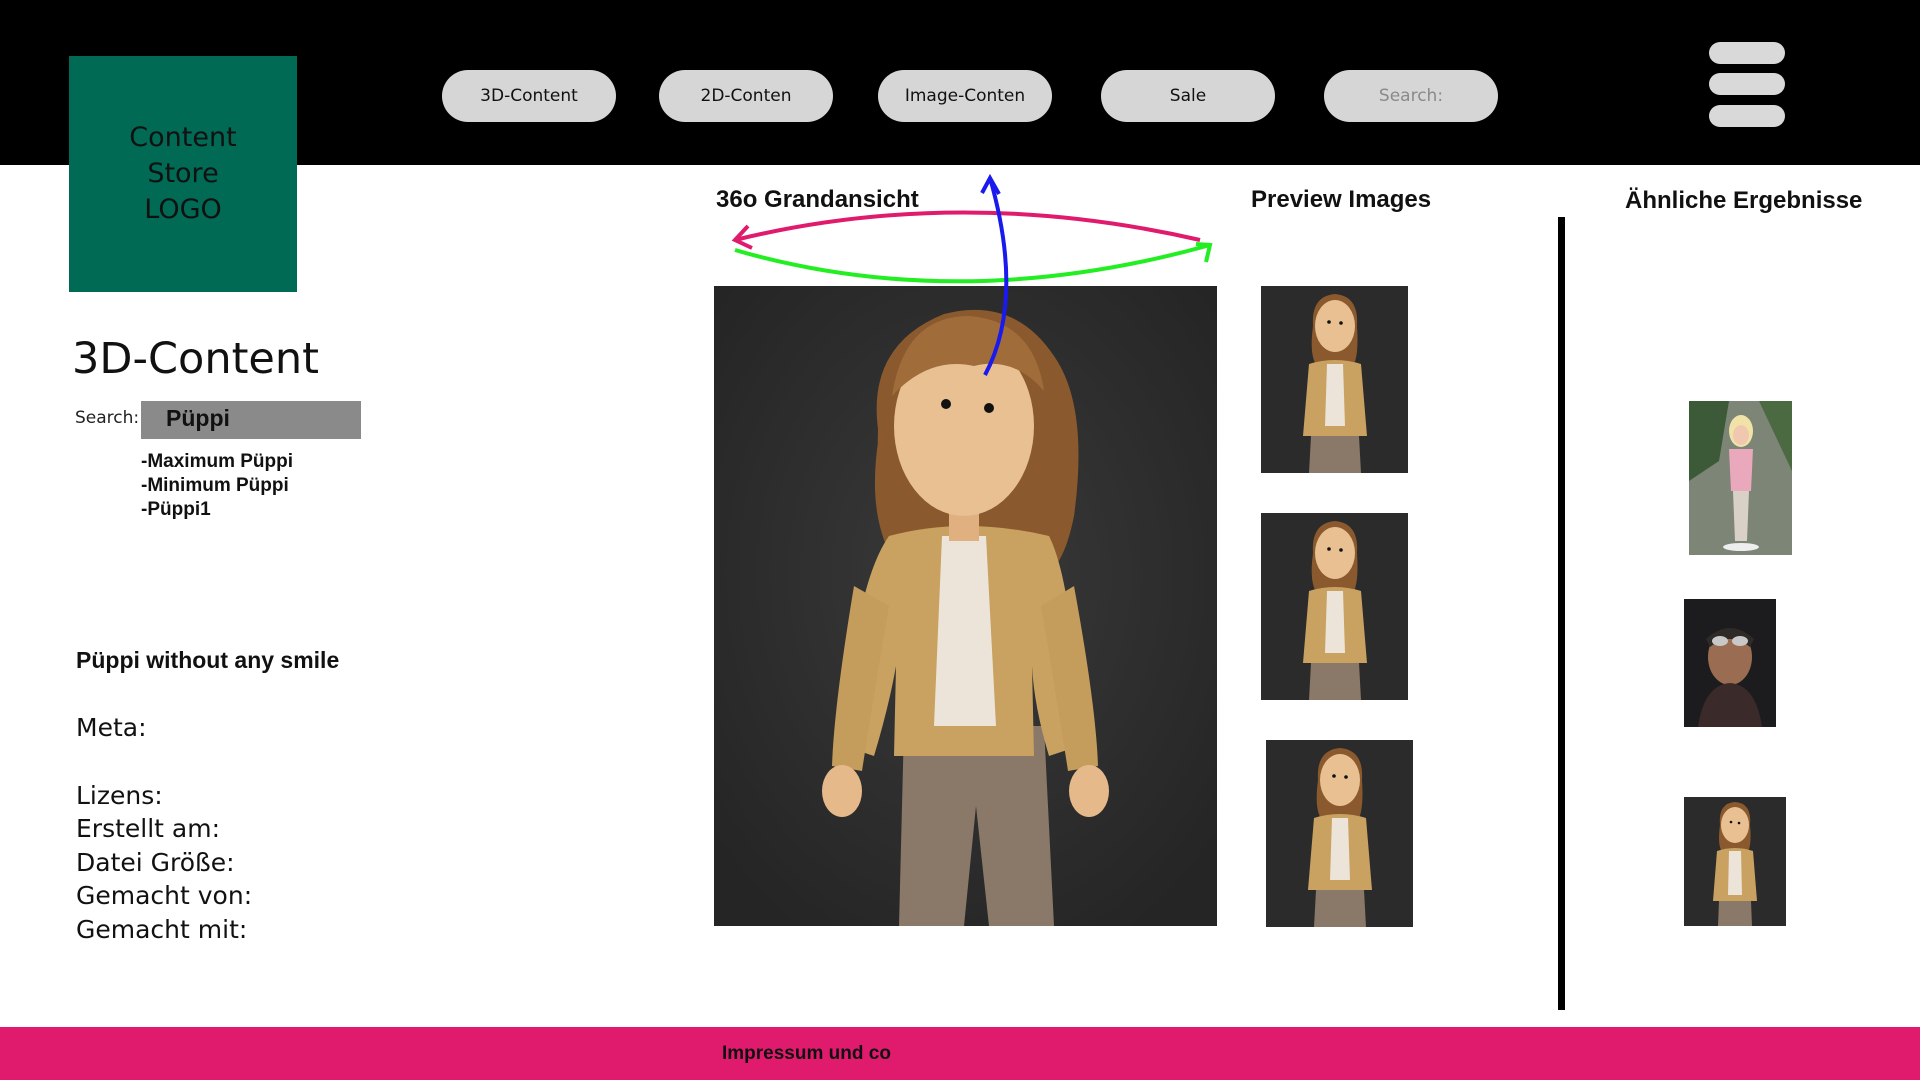 The width and height of the screenshot is (1920, 1080). What do you see at coordinates (1561, 613) in the screenshot?
I see `column-divider` at bounding box center [1561, 613].